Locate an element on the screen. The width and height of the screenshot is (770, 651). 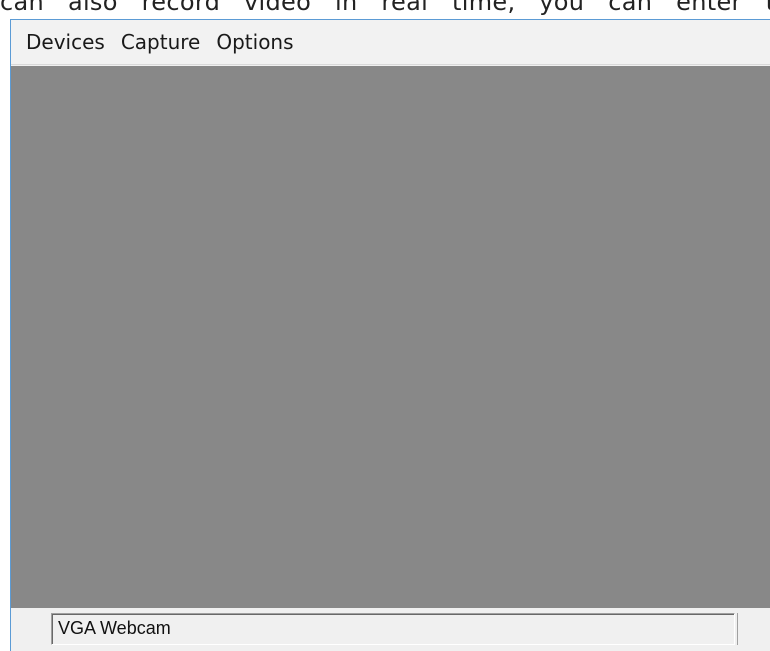
status-divider is located at coordinates (737, 629).